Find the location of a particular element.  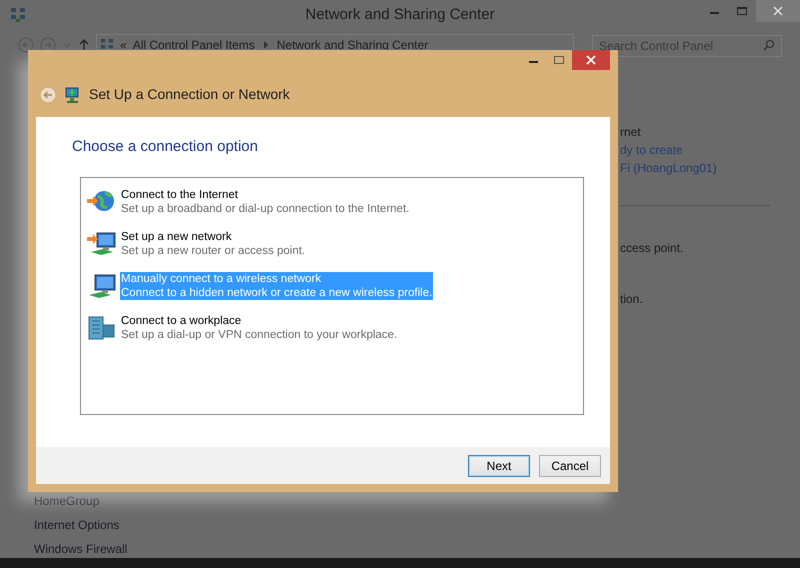

text: tion. is located at coordinates (631, 299).